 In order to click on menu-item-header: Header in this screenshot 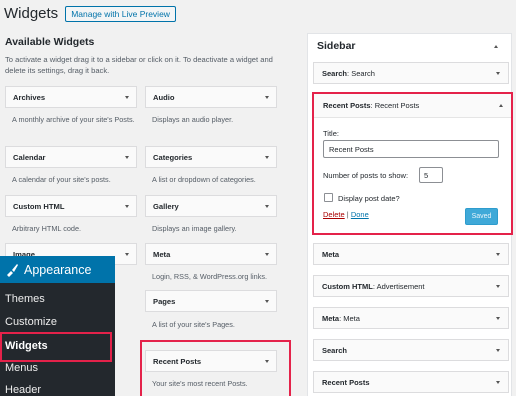, I will do `click(23, 390)`.